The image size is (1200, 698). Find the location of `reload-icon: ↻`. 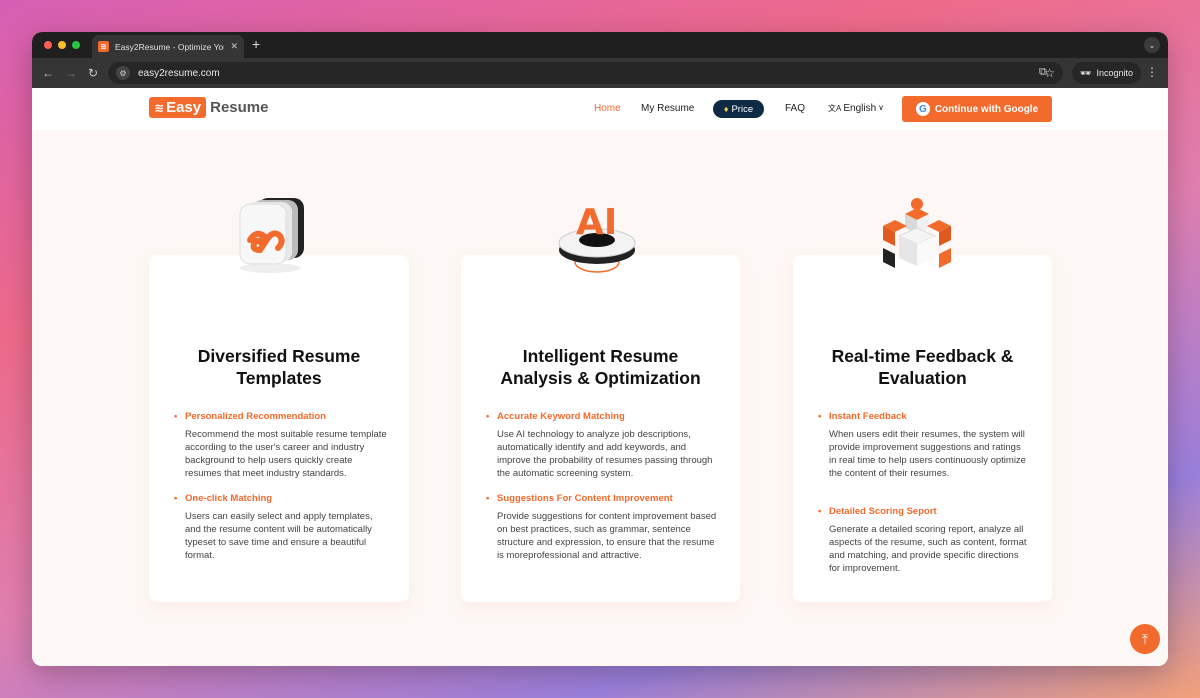

reload-icon: ↻ is located at coordinates (93, 73).